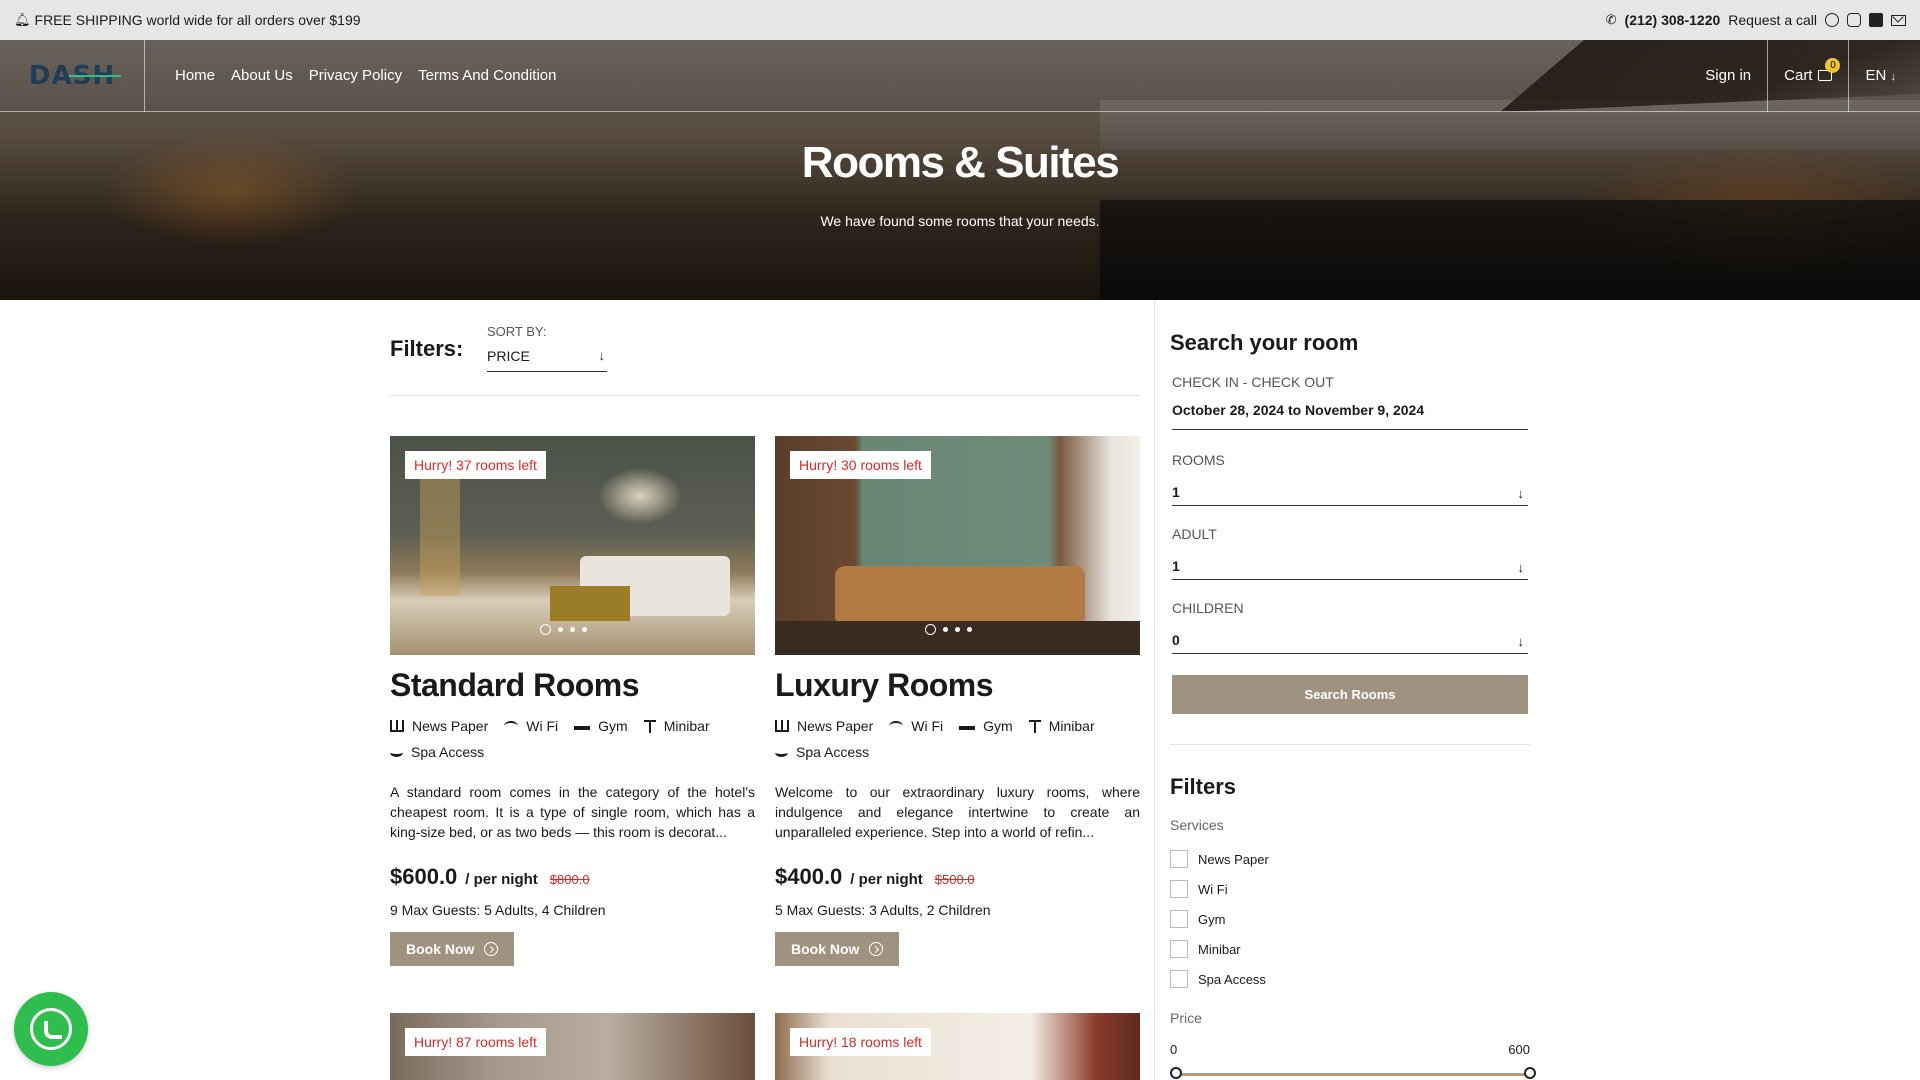  Describe the element at coordinates (498, 910) in the screenshot. I see `guest-capacity: 9 Max Guests: 5 Adults, 4 Children` at that location.